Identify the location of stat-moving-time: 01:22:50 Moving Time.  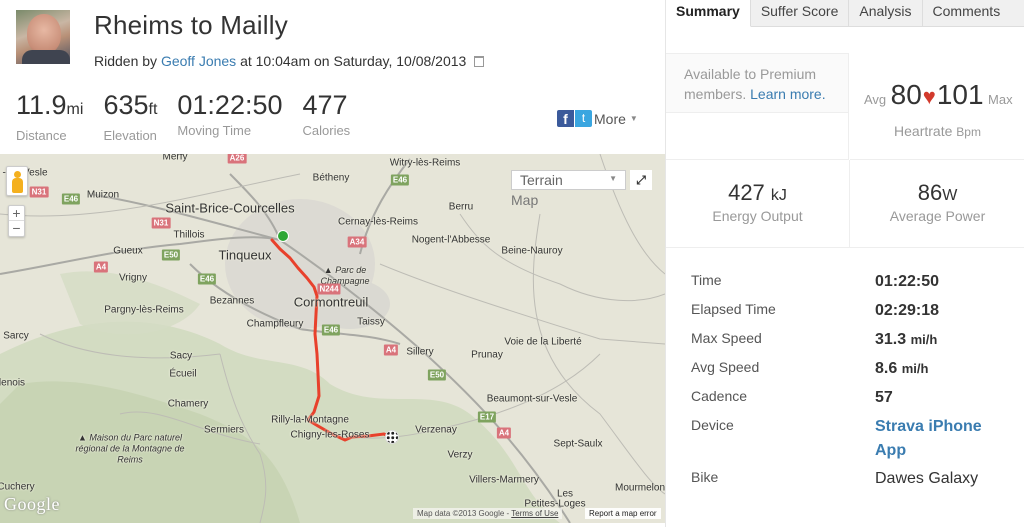
(229, 116).